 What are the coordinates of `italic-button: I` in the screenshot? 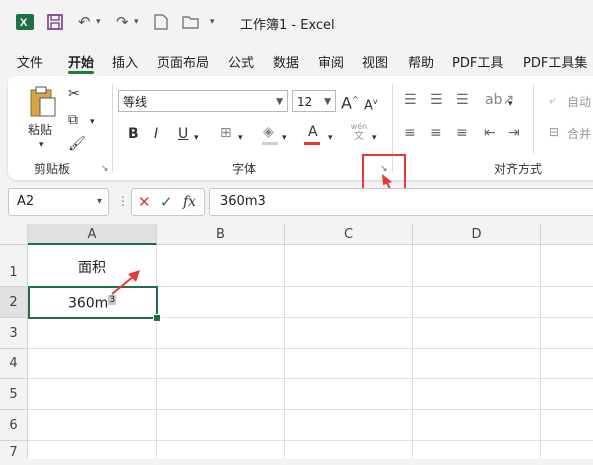 It's located at (156, 134).